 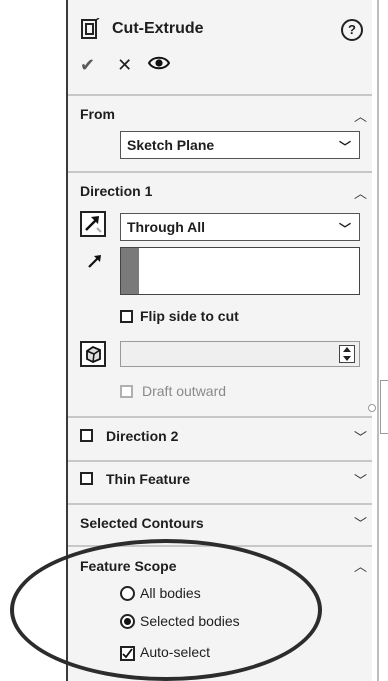 I want to click on direction-reference-list, so click(x=240, y=271).